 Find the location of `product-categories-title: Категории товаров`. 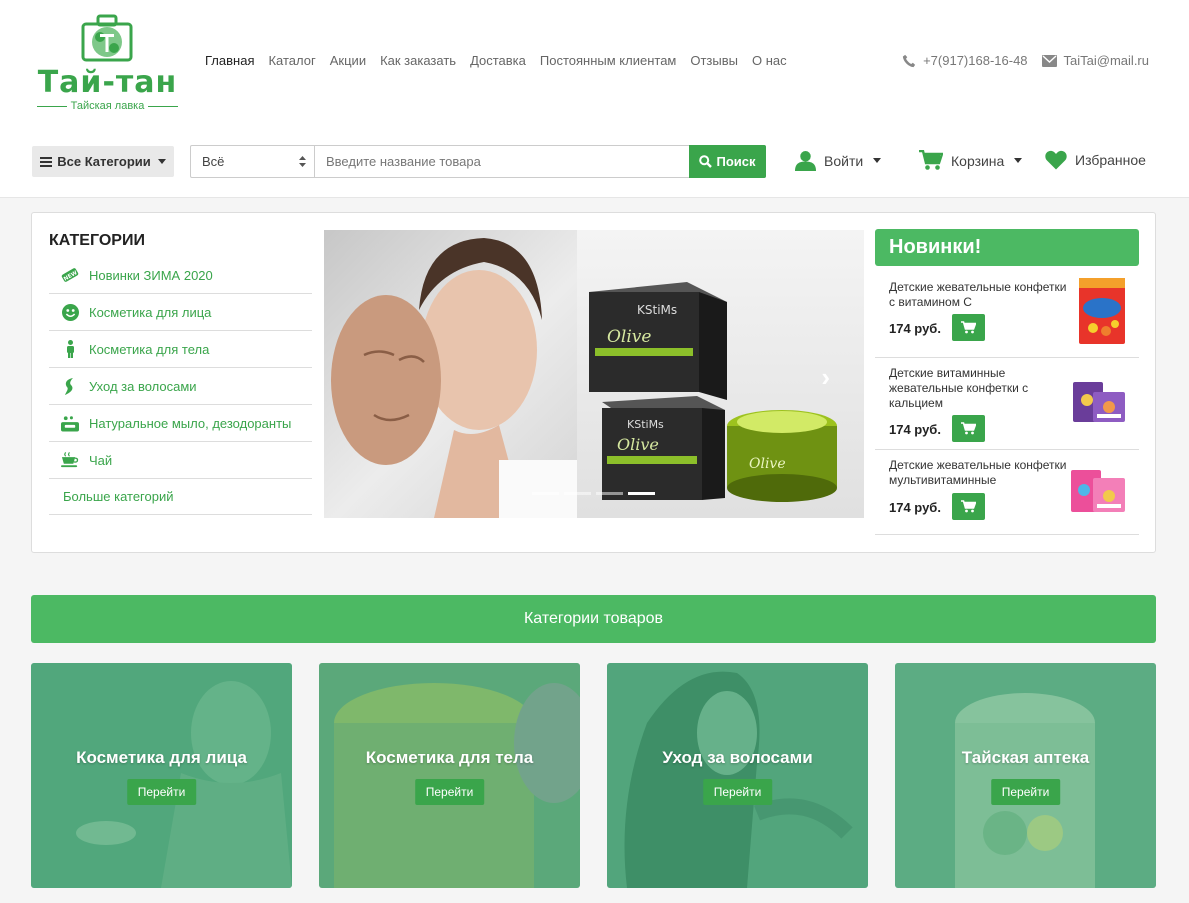

product-categories-title: Категории товаров is located at coordinates (593, 619).